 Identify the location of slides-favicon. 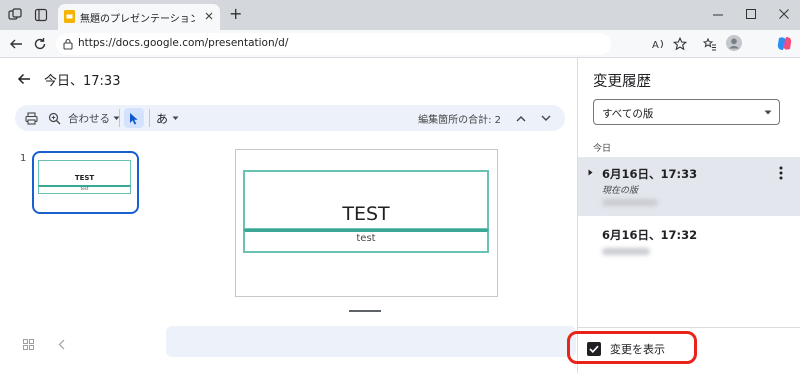
(69, 16).